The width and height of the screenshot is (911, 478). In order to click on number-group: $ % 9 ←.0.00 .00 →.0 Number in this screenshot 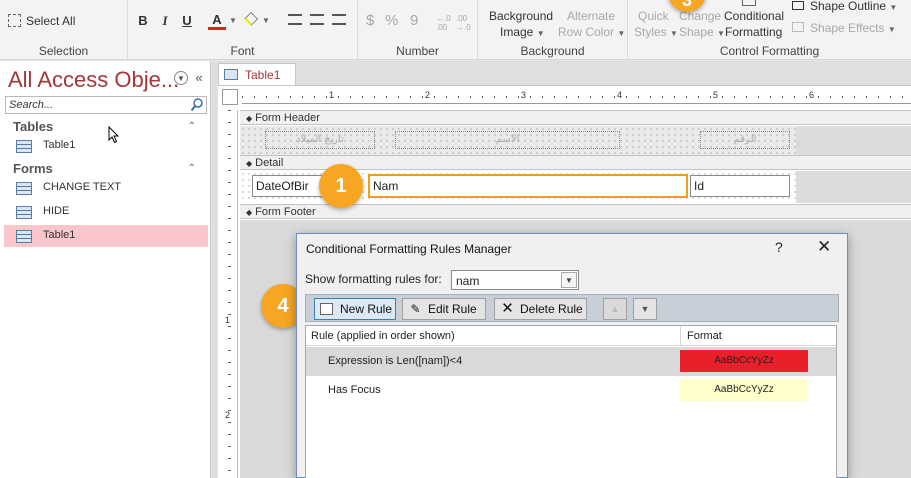, I will do `click(418, 30)`.